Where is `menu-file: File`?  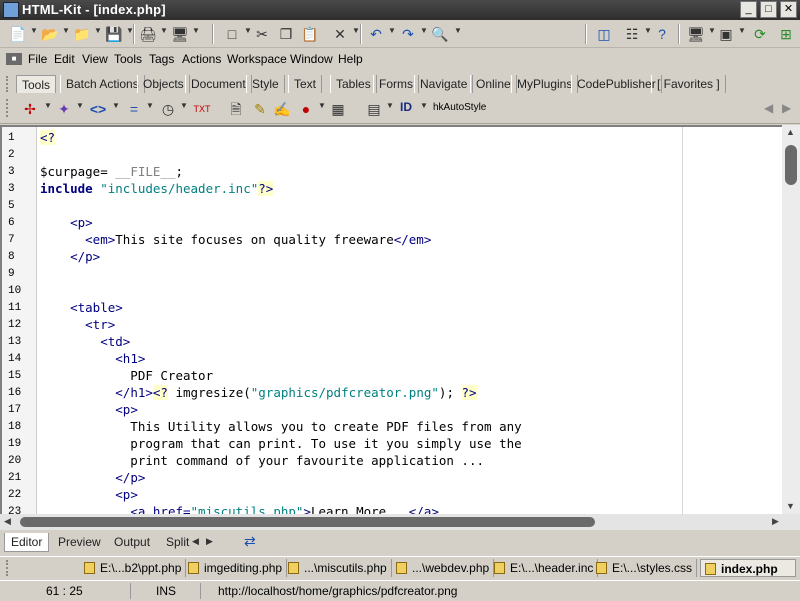 menu-file: File is located at coordinates (37, 59).